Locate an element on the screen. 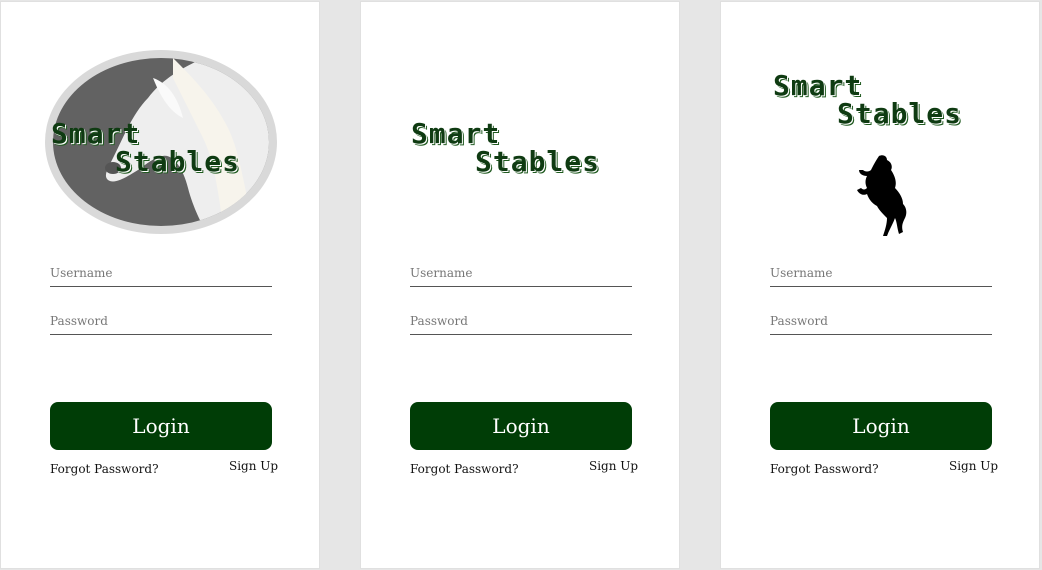 The width and height of the screenshot is (1042, 570). rearing-horse-icon is located at coordinates (882, 195).